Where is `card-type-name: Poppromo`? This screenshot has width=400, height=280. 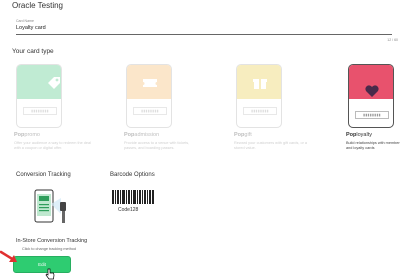
card-type-name: Poppromo is located at coordinates (27, 135).